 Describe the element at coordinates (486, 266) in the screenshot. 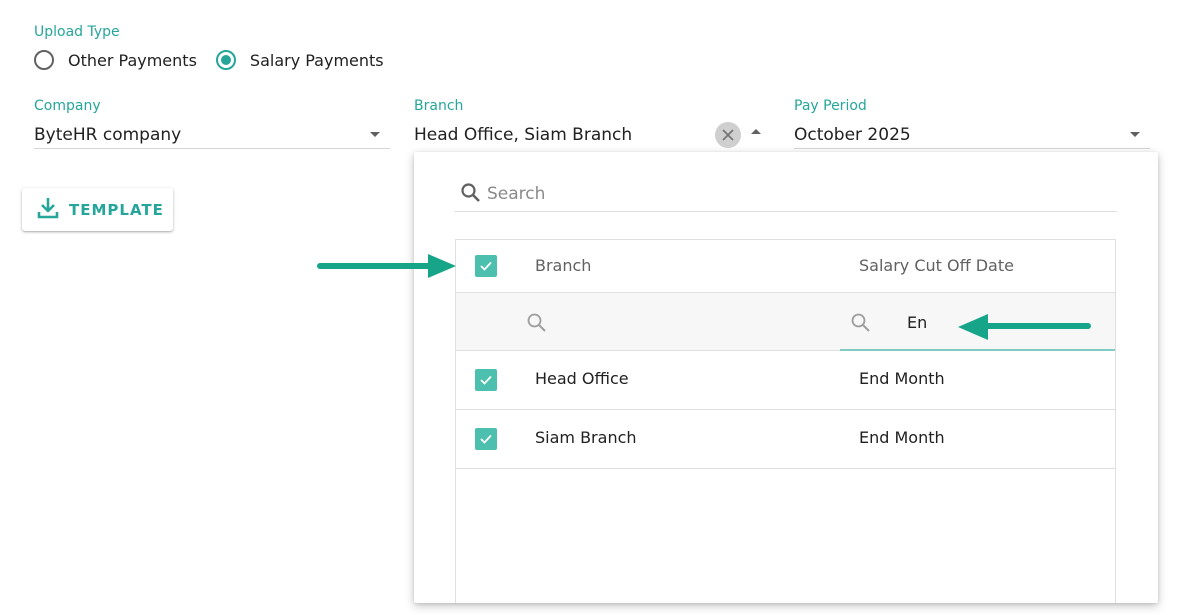

I see `select-all-checkbox` at that location.